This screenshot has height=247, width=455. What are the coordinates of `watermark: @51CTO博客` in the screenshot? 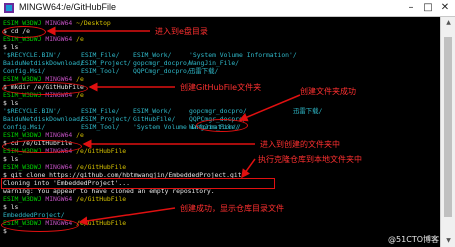 It's located at (413, 239).